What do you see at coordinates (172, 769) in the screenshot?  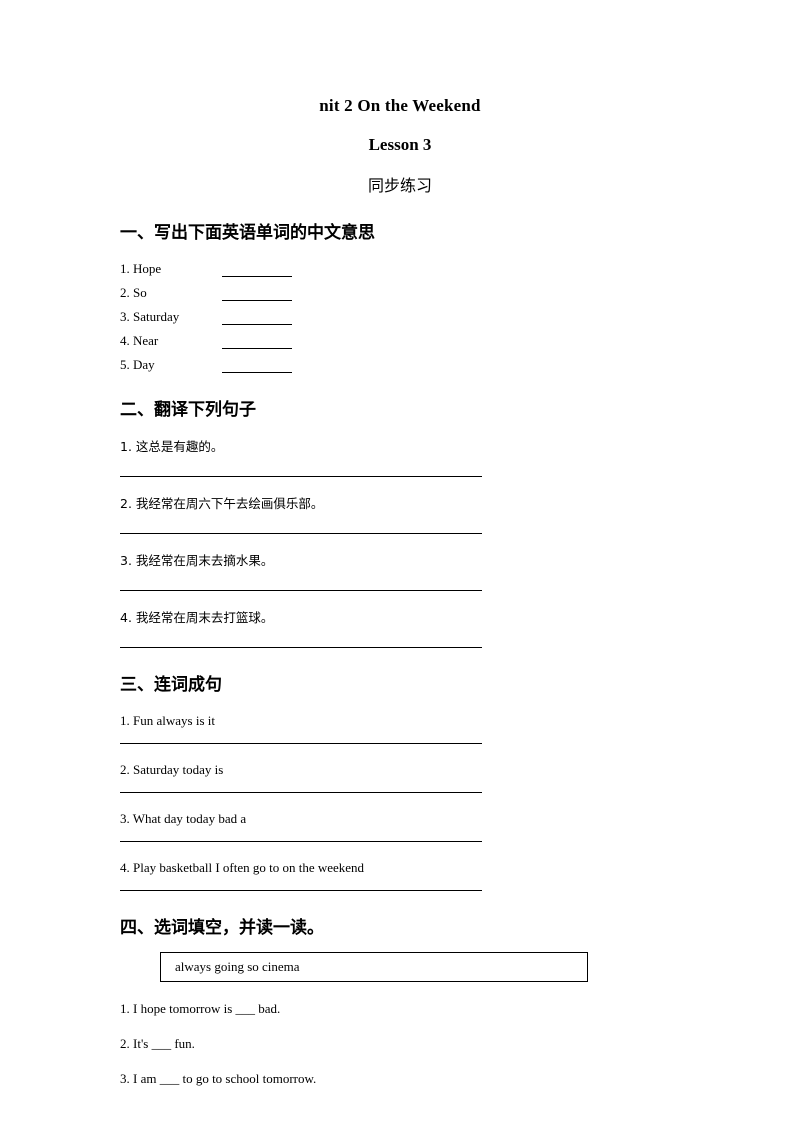 I see `list-item: 2. Saturday today is` at bounding box center [172, 769].